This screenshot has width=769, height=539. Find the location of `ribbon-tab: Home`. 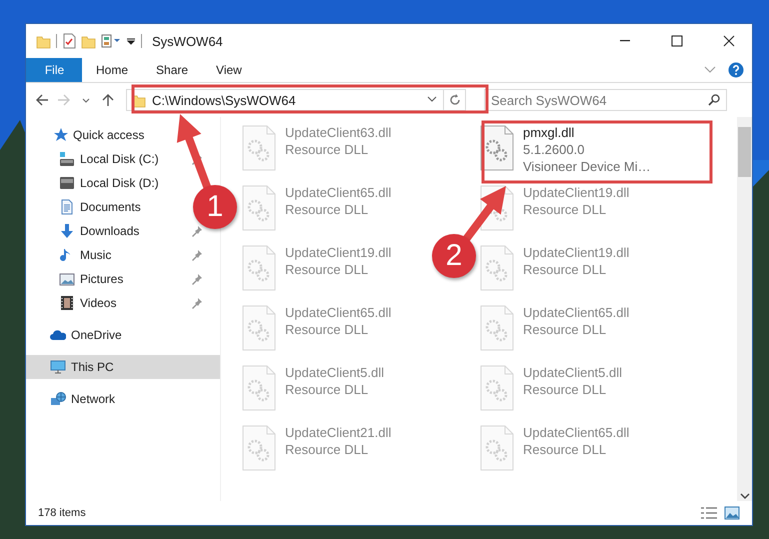

ribbon-tab: Home is located at coordinates (112, 70).